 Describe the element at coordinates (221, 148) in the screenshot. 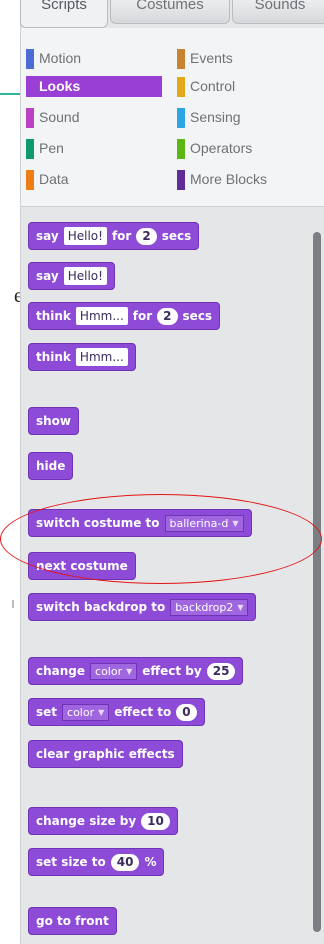

I see `category-label: Operators` at that location.